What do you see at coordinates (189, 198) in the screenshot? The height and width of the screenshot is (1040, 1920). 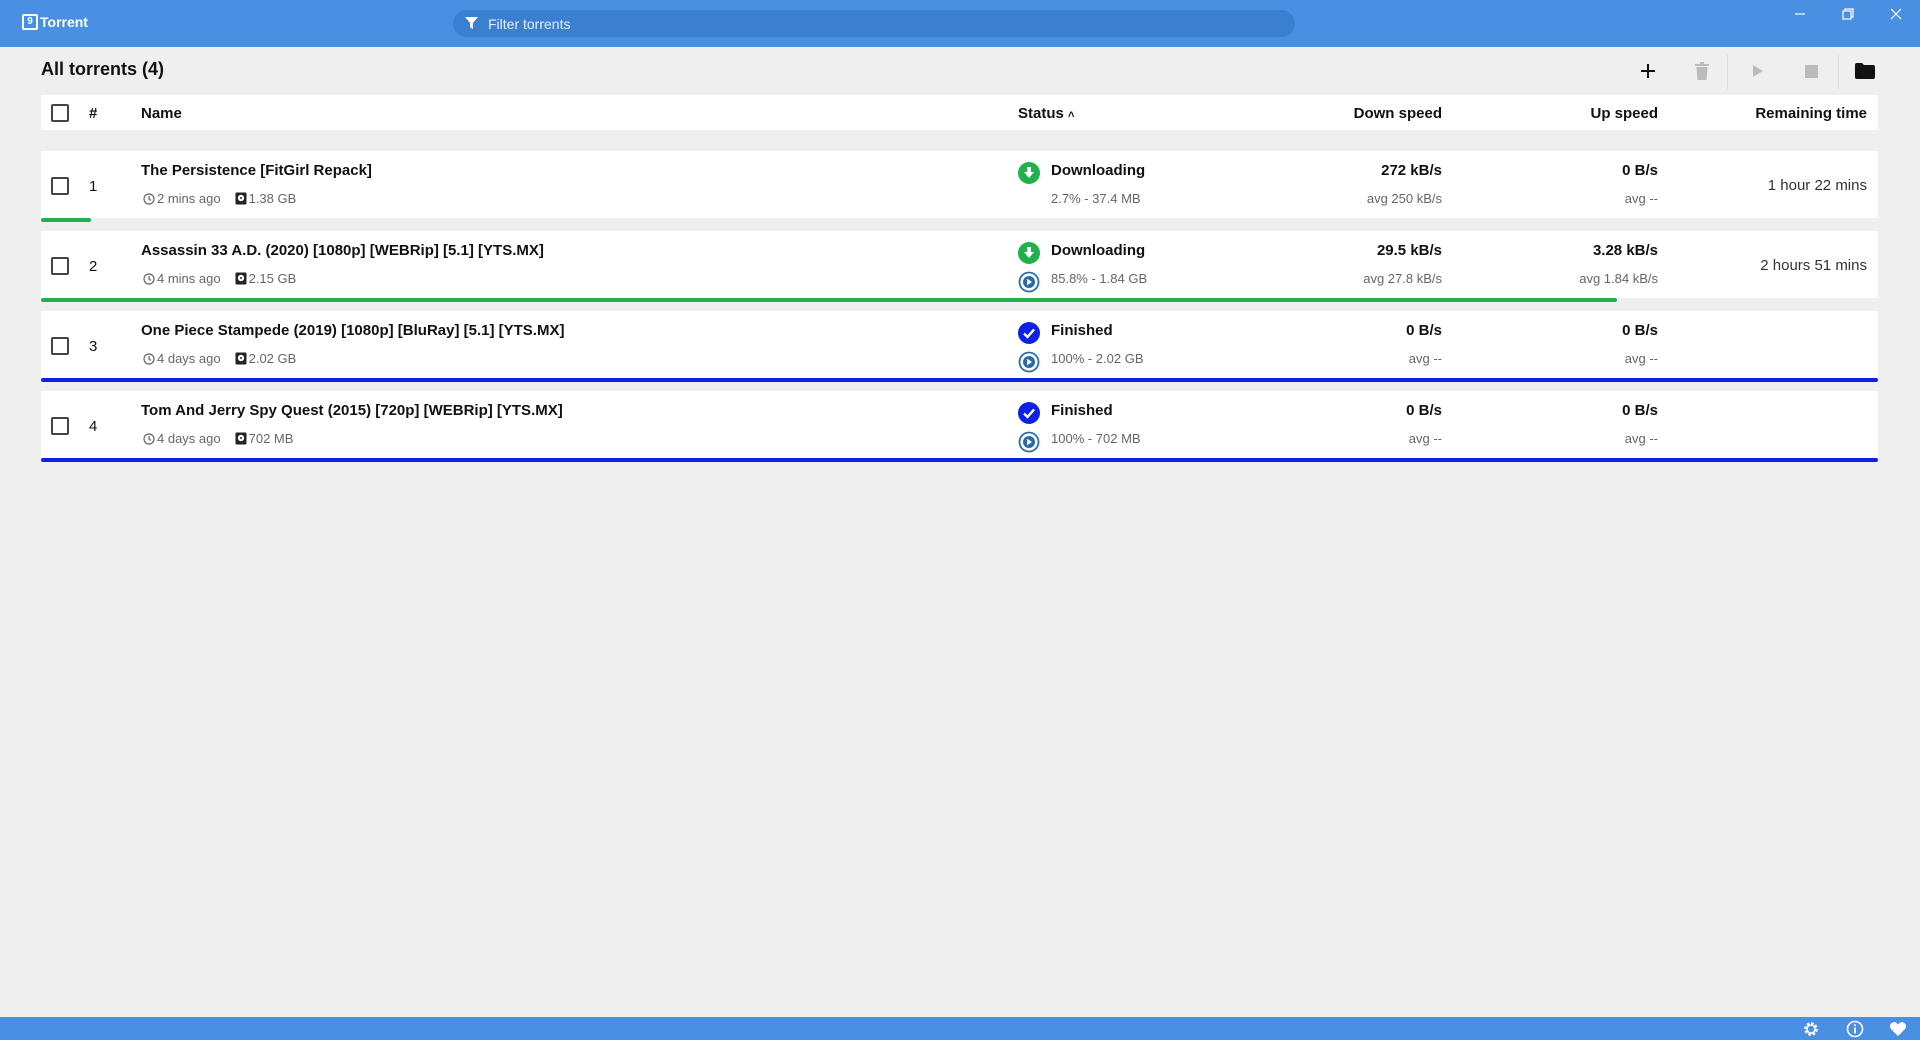 I see `added-time: 2 mins ago` at bounding box center [189, 198].